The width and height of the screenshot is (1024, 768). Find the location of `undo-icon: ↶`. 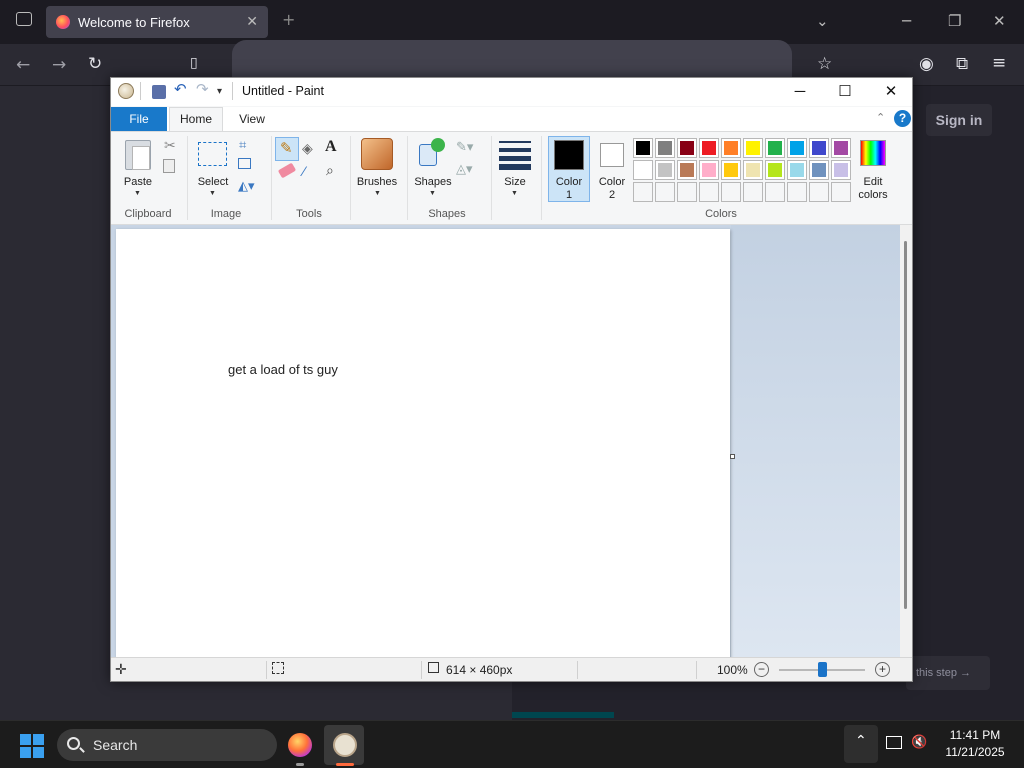

undo-icon: ↶ is located at coordinates (180, 89).